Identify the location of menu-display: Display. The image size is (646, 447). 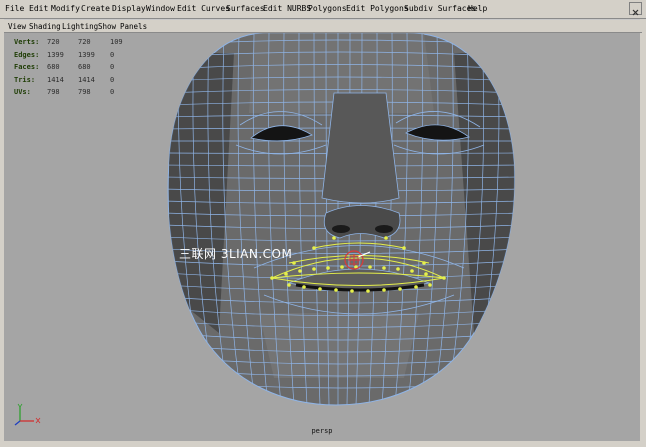
(129, 9).